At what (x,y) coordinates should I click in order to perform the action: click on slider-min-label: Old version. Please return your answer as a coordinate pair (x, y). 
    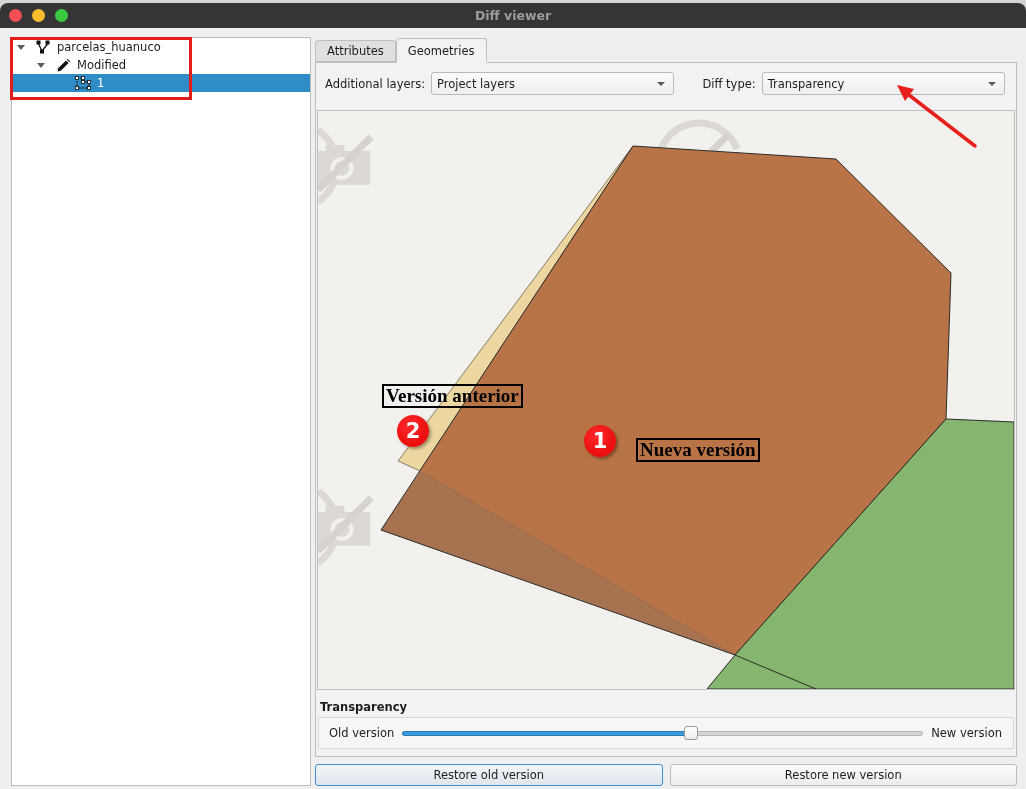
    Looking at the image, I should click on (362, 733).